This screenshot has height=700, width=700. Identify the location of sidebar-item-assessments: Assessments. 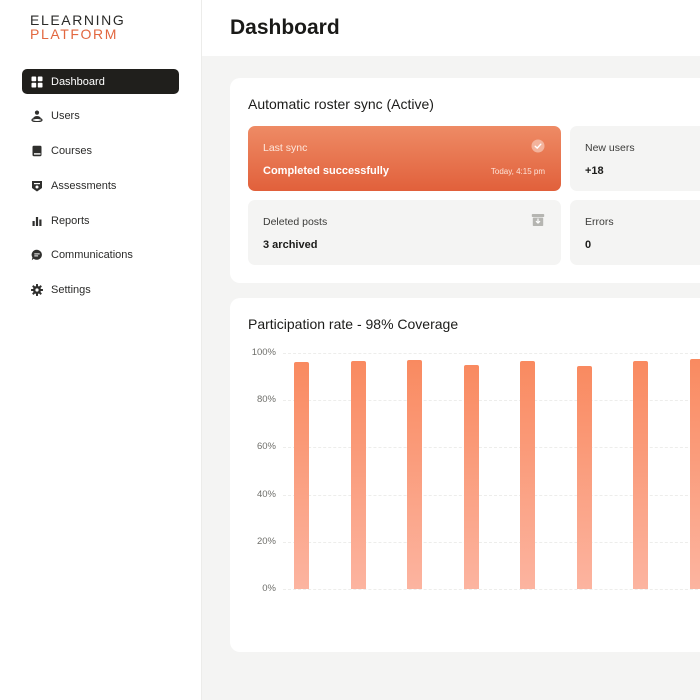
(100, 185).